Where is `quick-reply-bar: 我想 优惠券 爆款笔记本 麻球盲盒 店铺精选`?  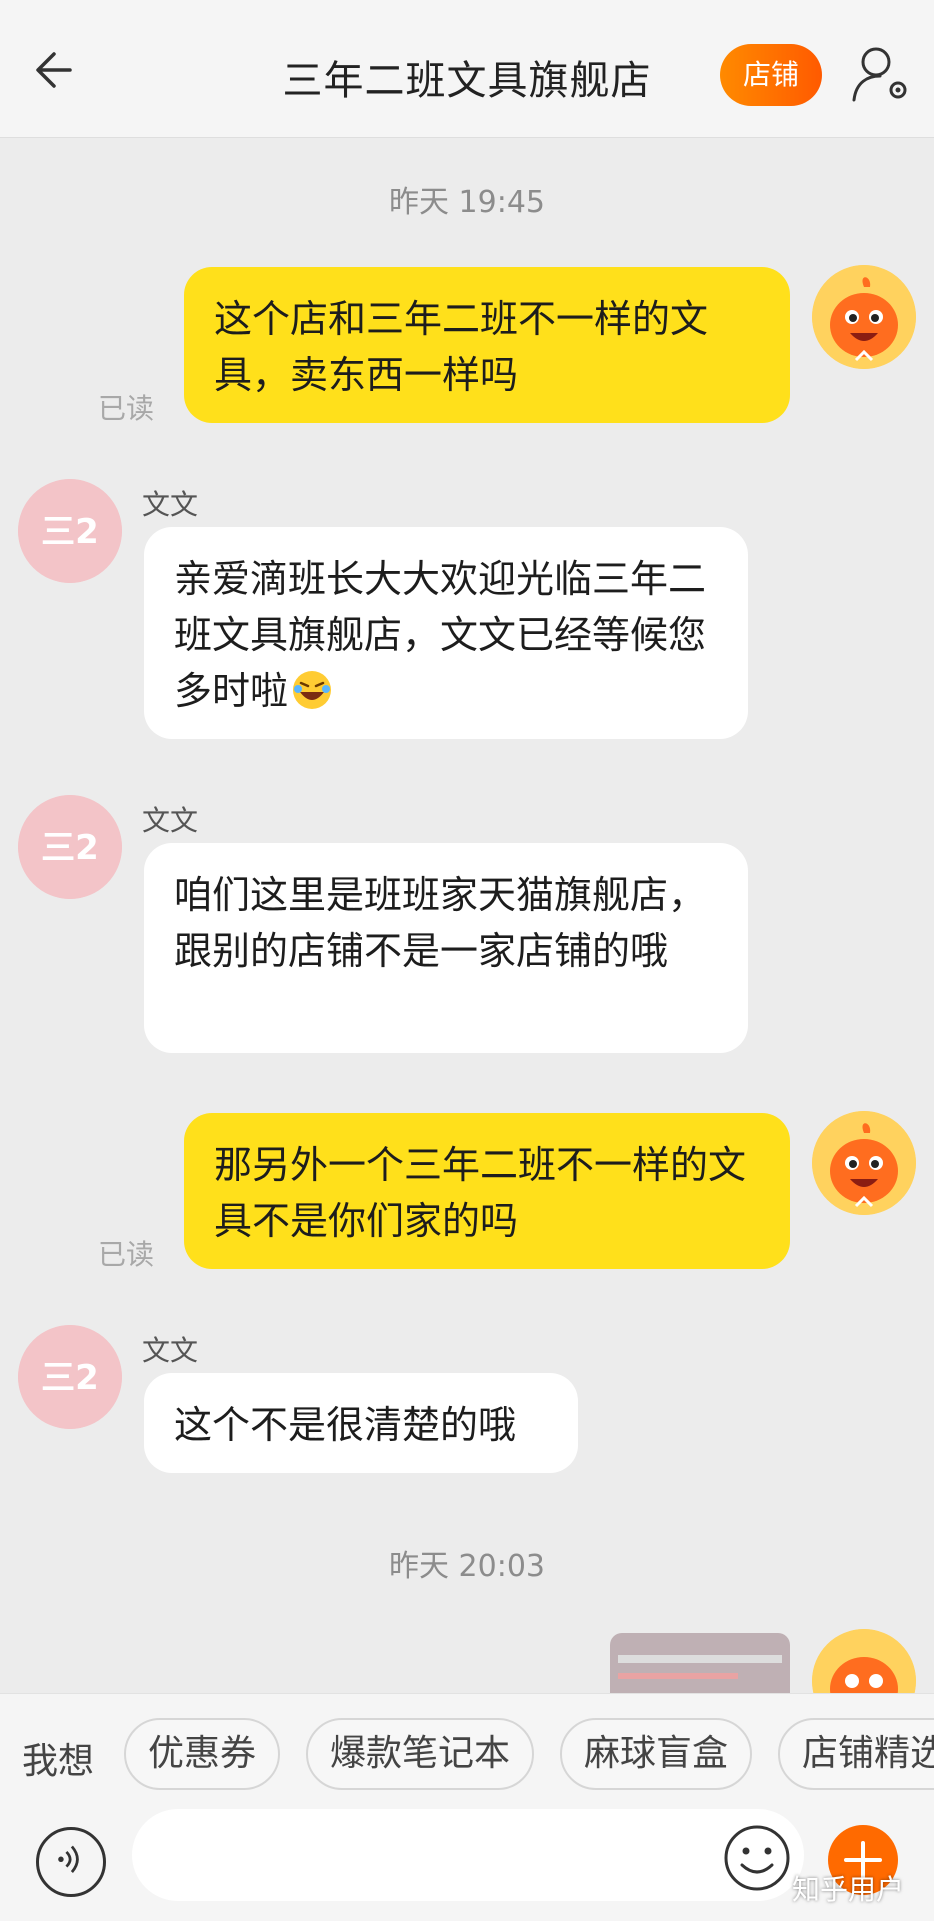
quick-reply-bar: 我想 优惠券 爆款笔记本 麻球盲盒 店铺精选 is located at coordinates (467, 1753).